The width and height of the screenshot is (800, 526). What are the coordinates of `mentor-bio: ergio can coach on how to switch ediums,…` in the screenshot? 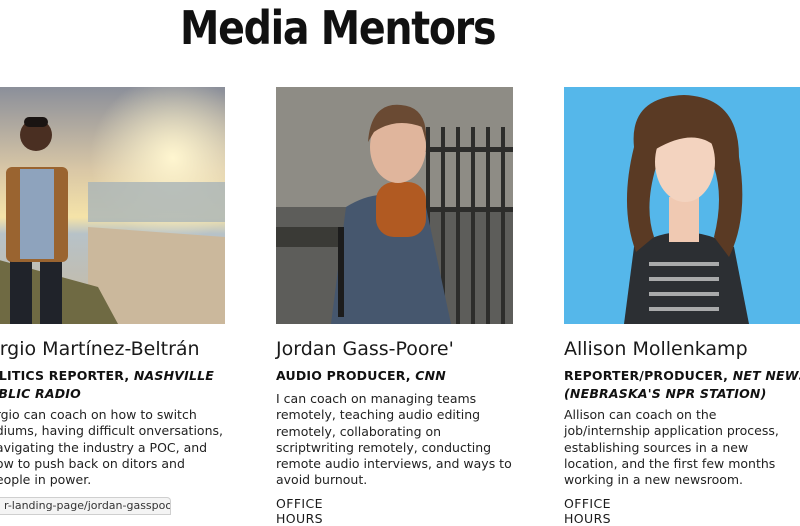 It's located at (111, 447).